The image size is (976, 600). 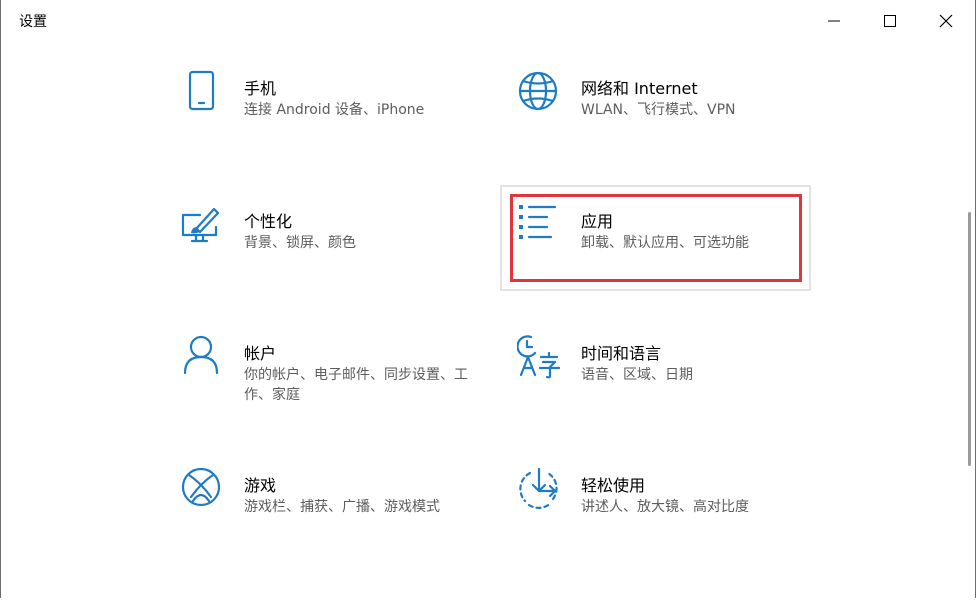 I want to click on maximize-icon, so click(x=890, y=21).